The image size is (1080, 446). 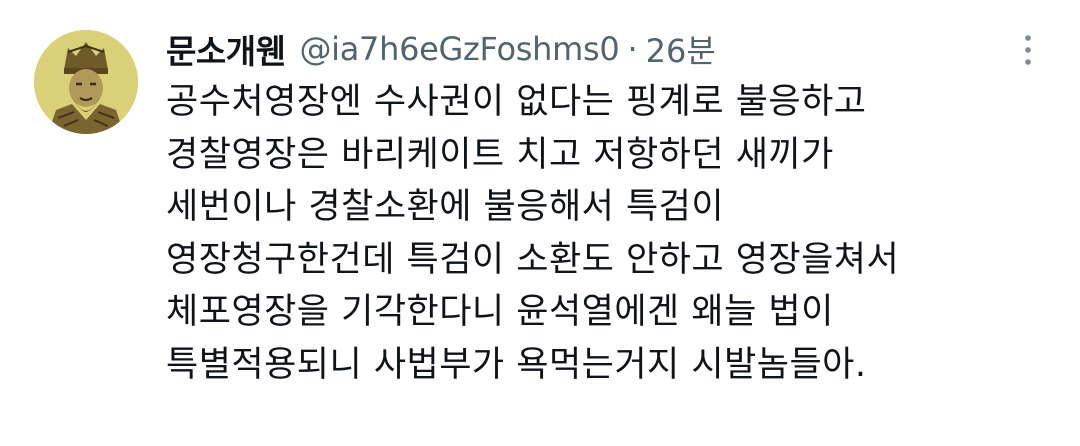 What do you see at coordinates (459, 49) in the screenshot?
I see `user-handle: @ia7h6eGzFoshms0` at bounding box center [459, 49].